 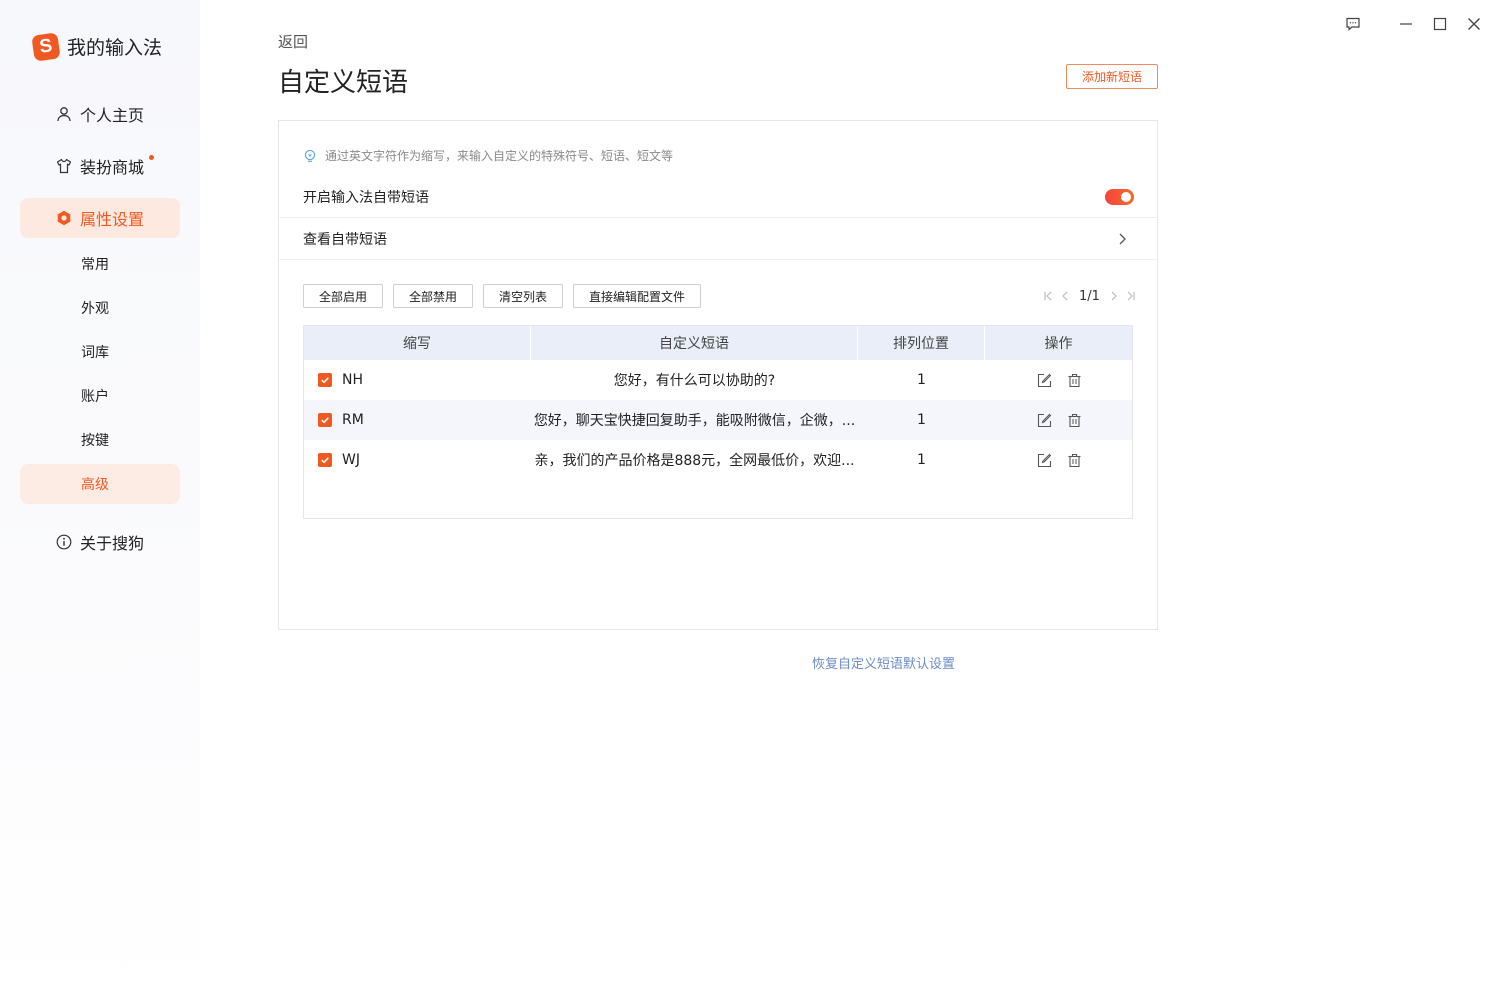 I want to click on settings-hex-icon, so click(x=64, y=218).